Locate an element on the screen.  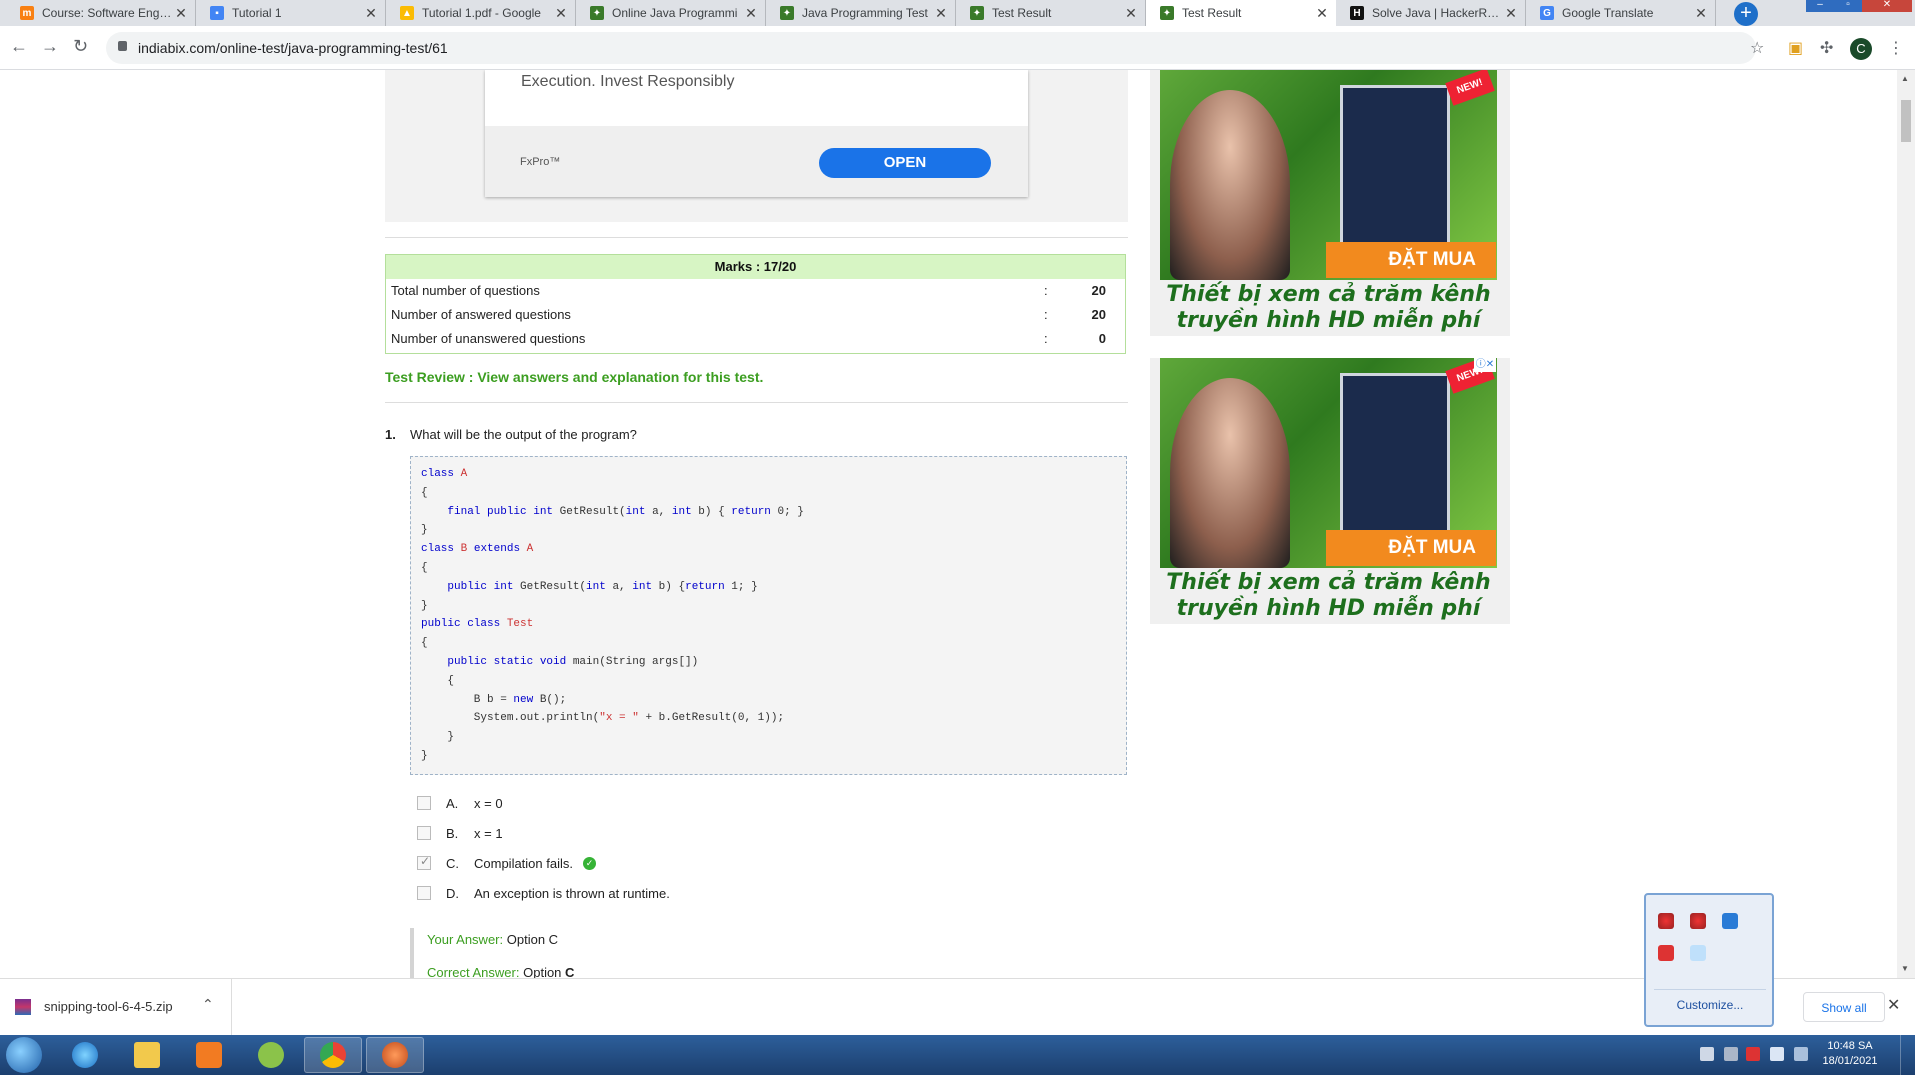
scroll-up-icon: ▲ is located at coordinates (1905, 78).